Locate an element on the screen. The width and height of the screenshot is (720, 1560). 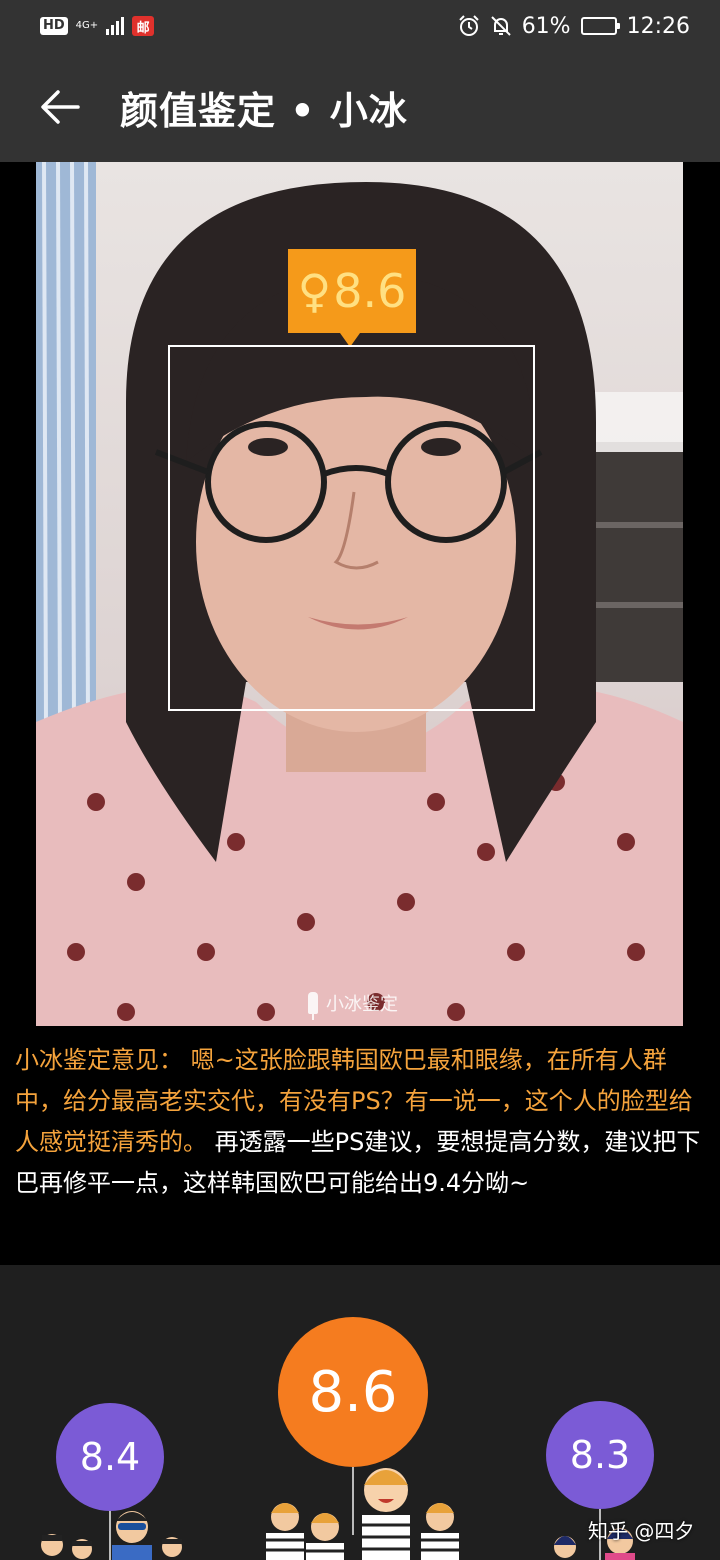
status-bar: HD 4G+ 邮 61% 12:26 is located at coordinates (360, 26).